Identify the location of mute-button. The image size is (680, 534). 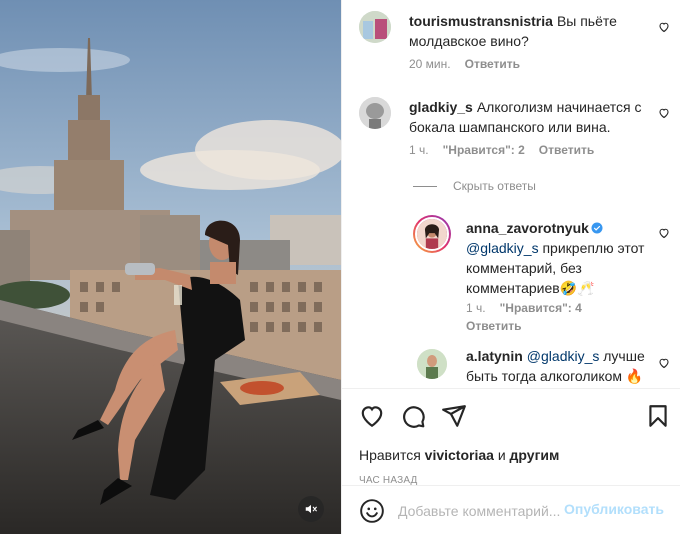
(311, 509).